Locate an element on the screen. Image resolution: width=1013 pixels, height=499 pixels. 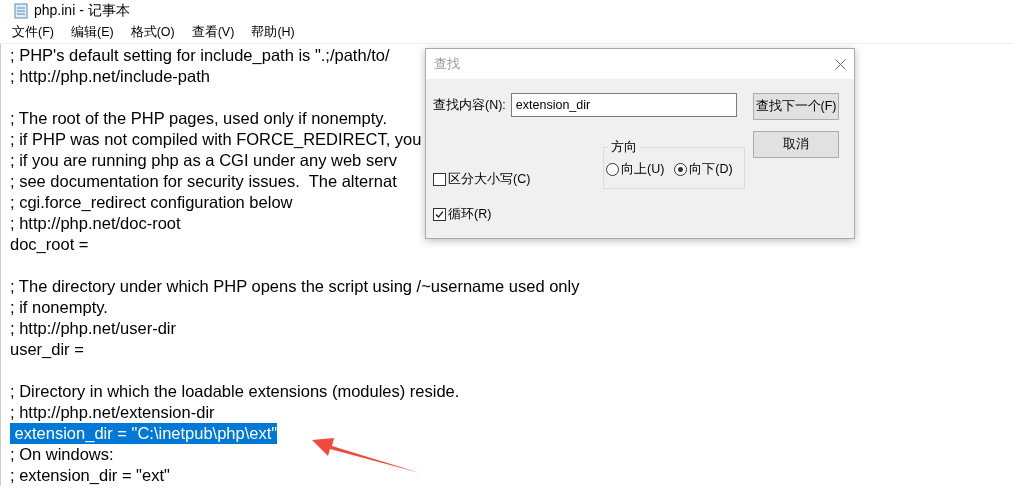
text-line: ; http://php.net/include-path is located at coordinates (110, 76).